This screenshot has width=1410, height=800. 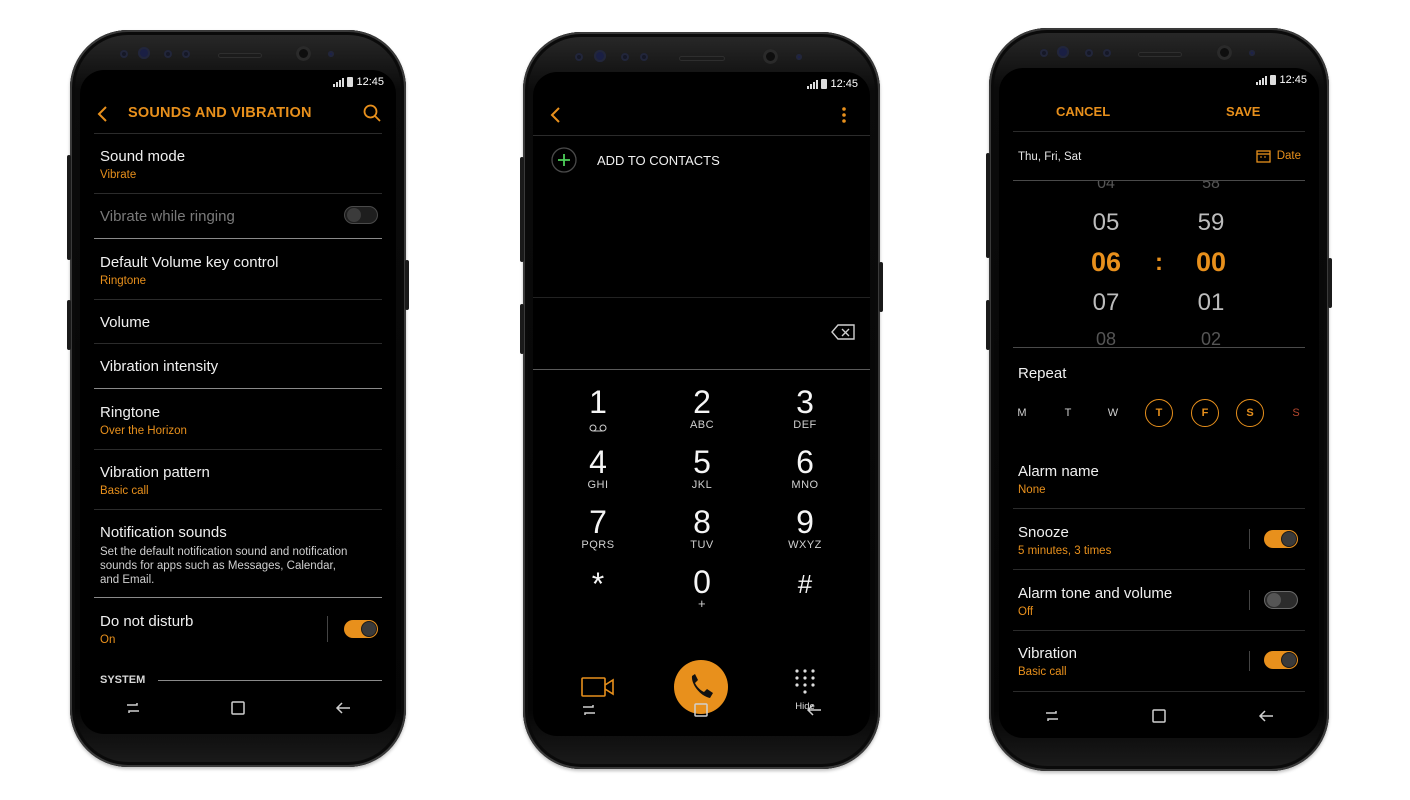 I want to click on key-8: 8 TUV, so click(x=702, y=528).